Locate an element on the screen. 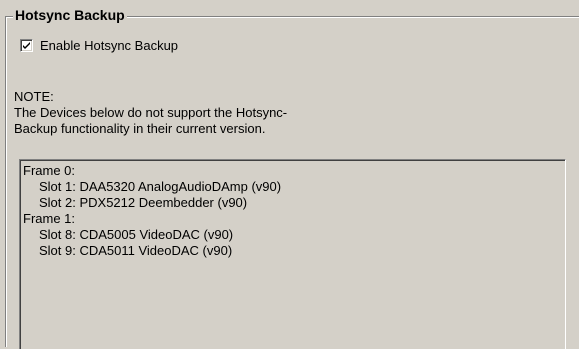 Image resolution: width=579 pixels, height=349 pixels. enable-hotsync-backup-row: Enable Hotsync Backup is located at coordinates (99, 45).